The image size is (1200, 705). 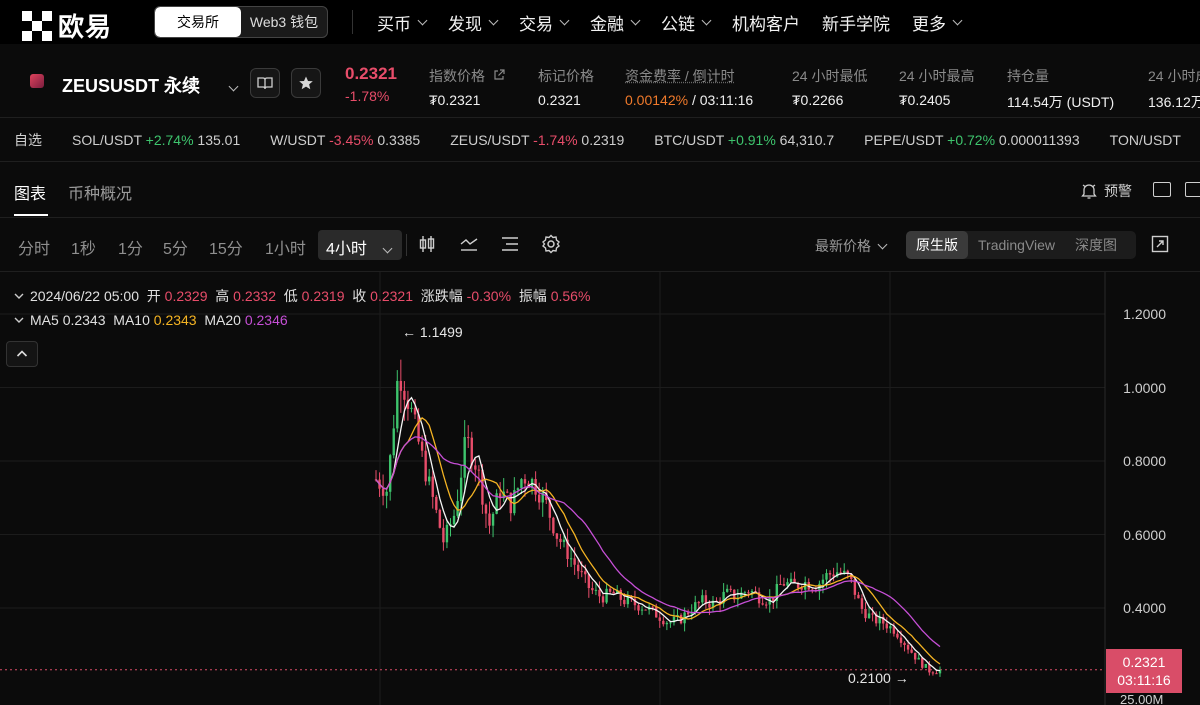 I want to click on stat-24h-volume-value: 136.12万, so click(x=1174, y=102).